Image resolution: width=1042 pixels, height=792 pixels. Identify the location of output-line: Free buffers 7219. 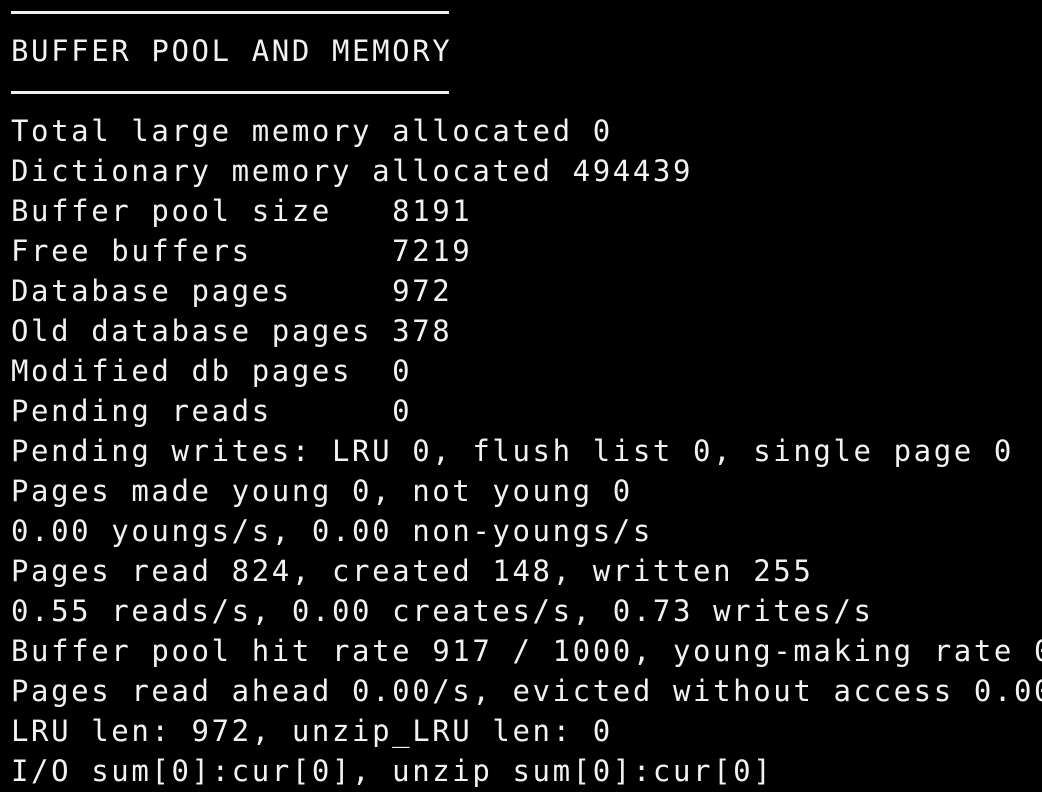
(242, 251).